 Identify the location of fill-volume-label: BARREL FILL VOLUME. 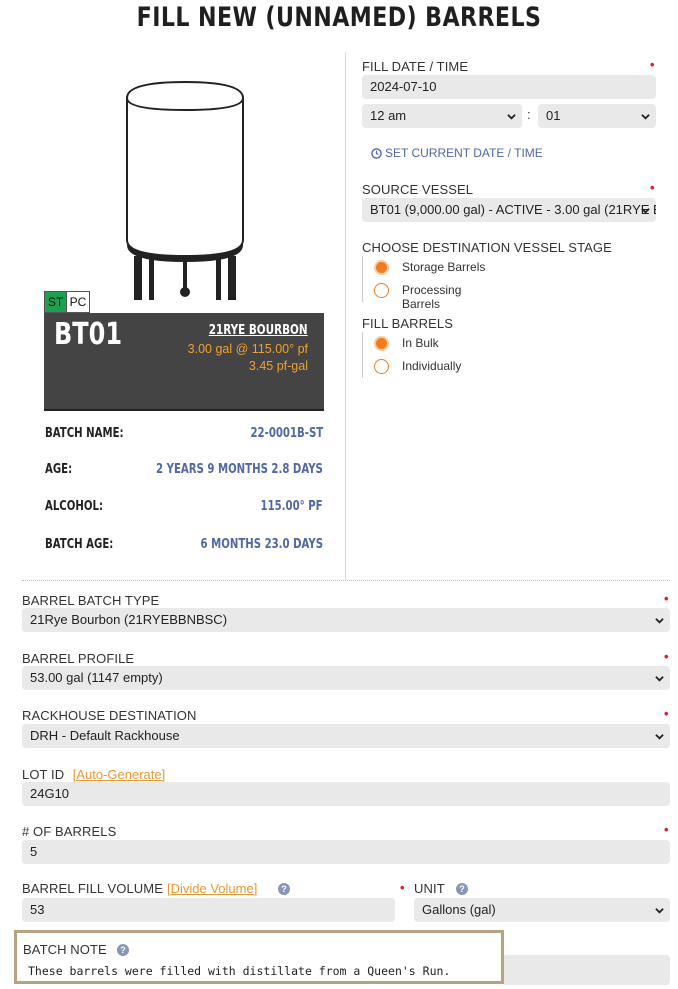
(92, 888).